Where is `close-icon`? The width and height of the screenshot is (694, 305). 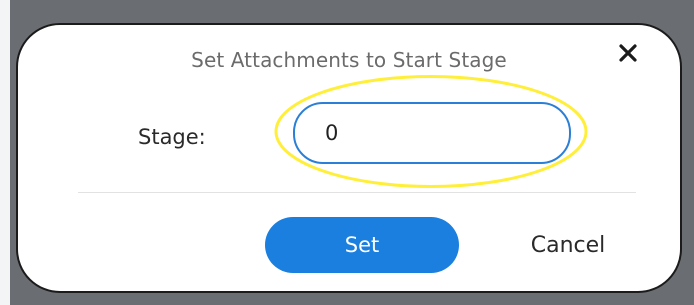 close-icon is located at coordinates (628, 53).